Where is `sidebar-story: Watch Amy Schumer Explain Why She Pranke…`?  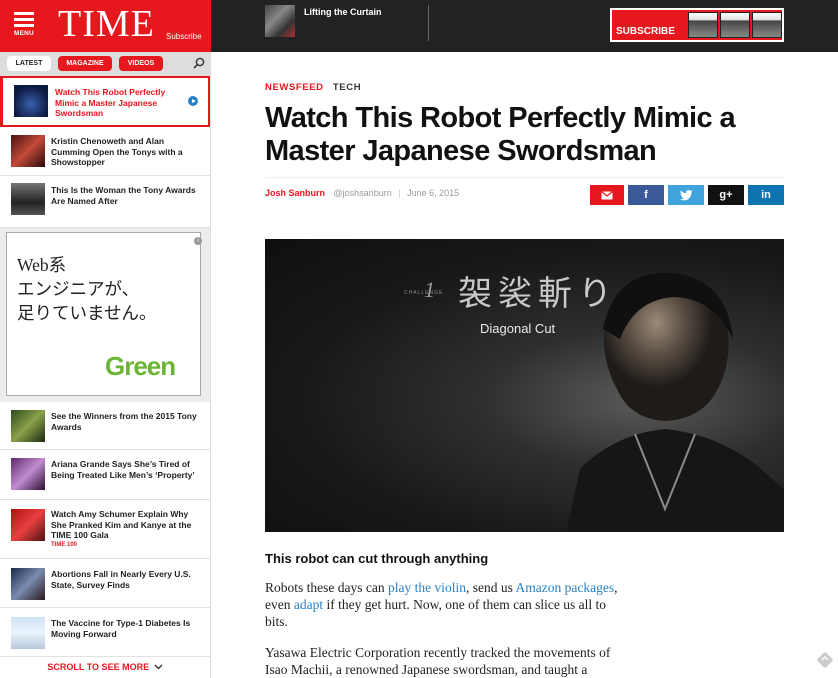 sidebar-story: Watch Amy Schumer Explain Why She Pranke… is located at coordinates (105, 530).